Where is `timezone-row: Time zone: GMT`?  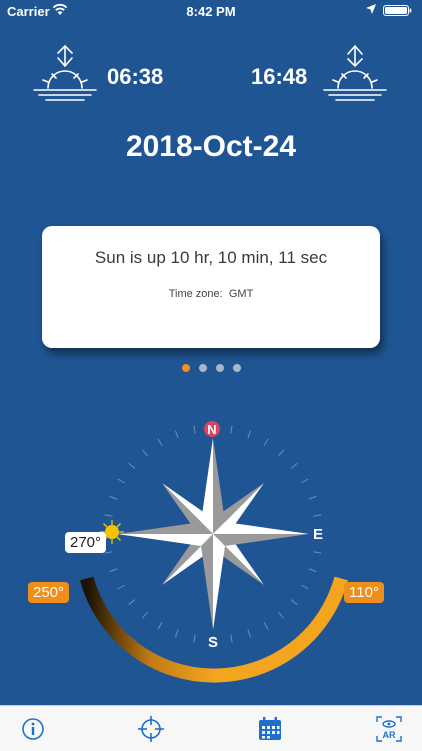 timezone-row: Time zone: GMT is located at coordinates (211, 294).